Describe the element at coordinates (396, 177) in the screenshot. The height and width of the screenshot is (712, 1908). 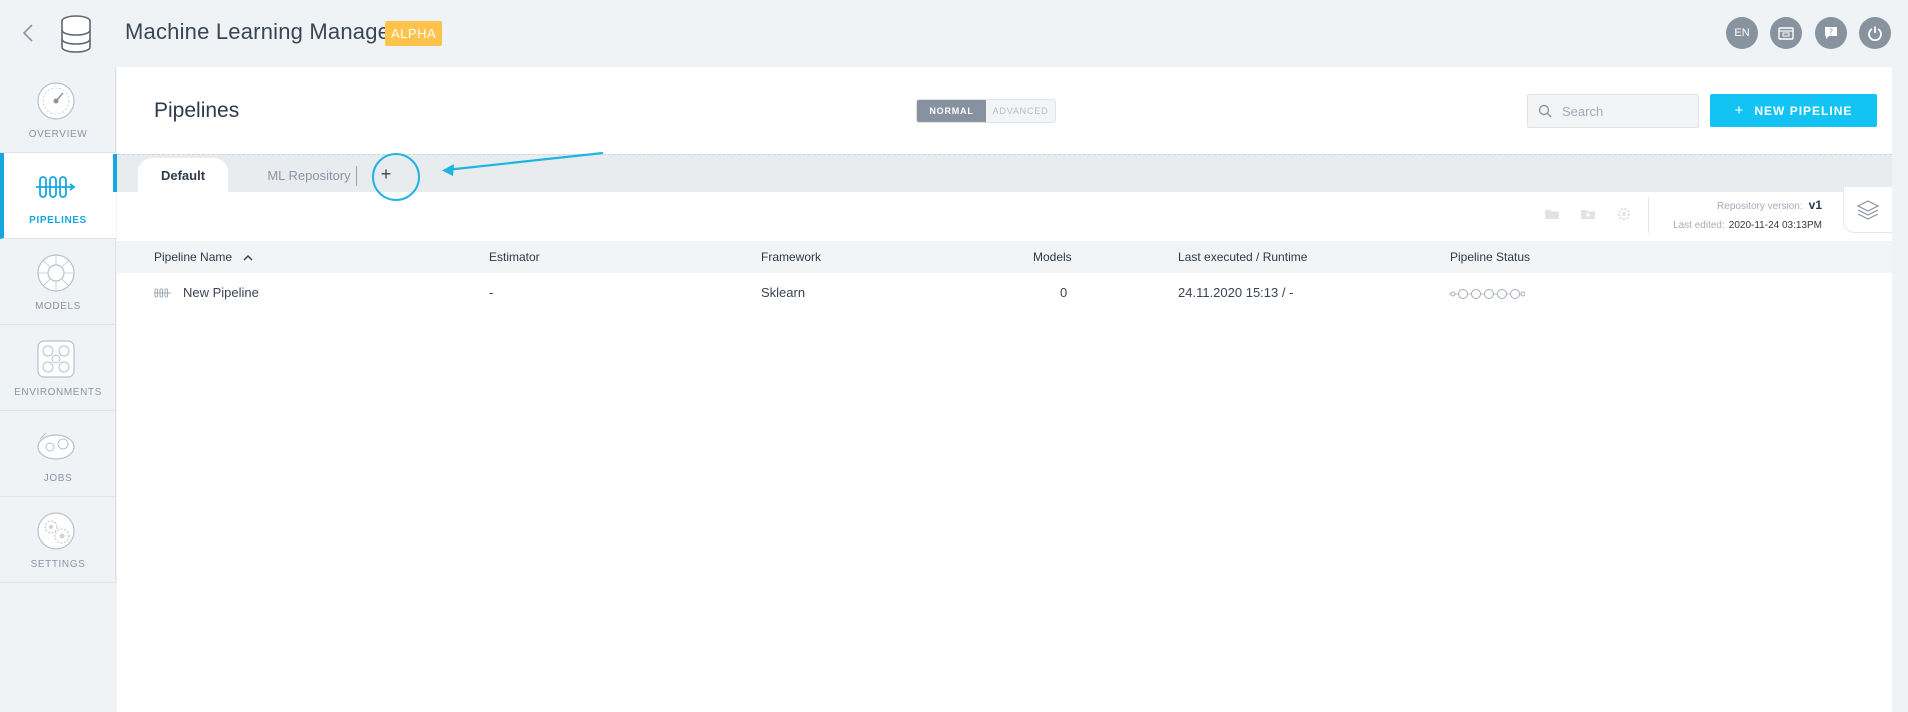
I see `annotation-highlight-circle` at that location.